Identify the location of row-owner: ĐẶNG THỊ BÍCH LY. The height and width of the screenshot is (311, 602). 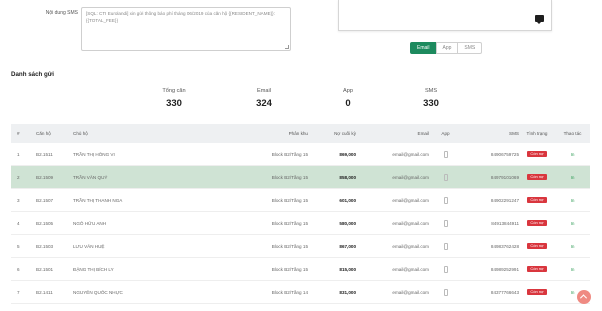
(93, 269).